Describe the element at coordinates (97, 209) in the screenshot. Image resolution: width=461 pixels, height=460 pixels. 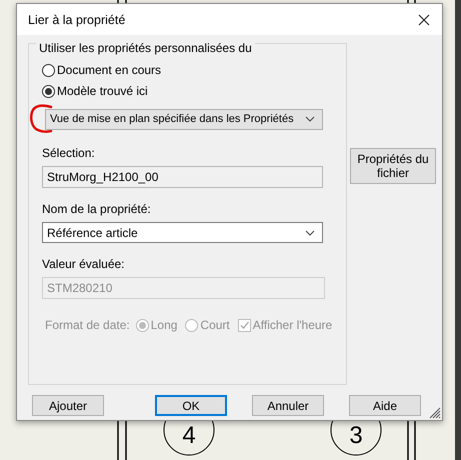
I see `field-label: Nom de la propriété:` at that location.